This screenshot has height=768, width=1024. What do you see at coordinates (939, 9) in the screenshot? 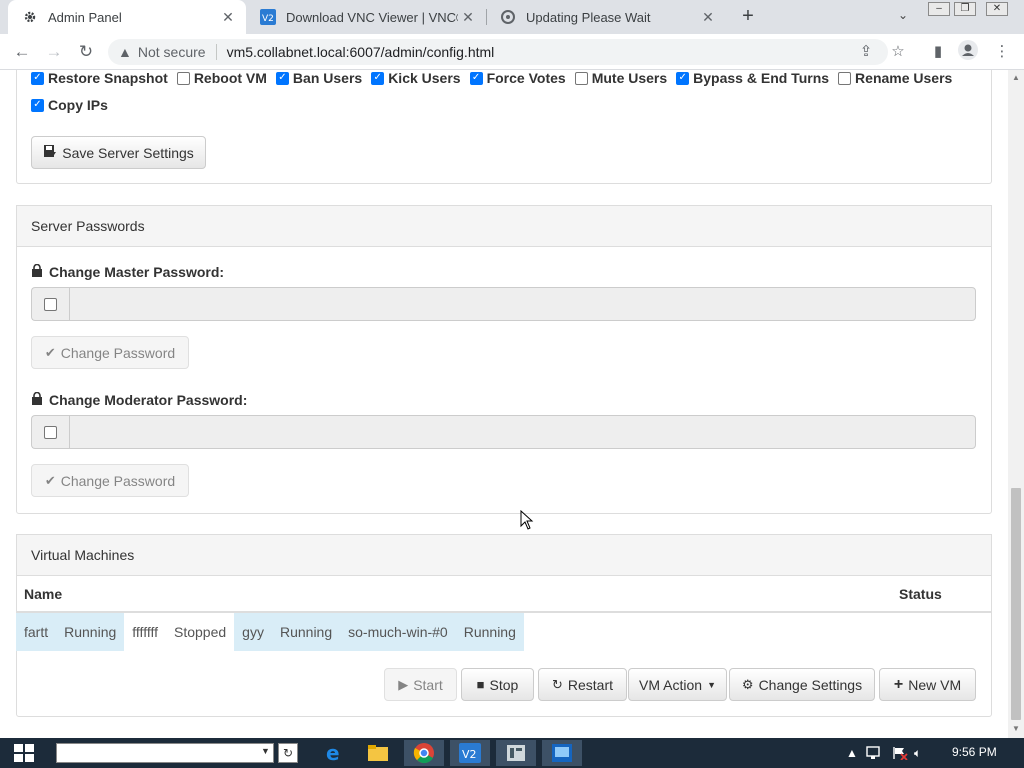
I see `minimize-icon: –` at bounding box center [939, 9].